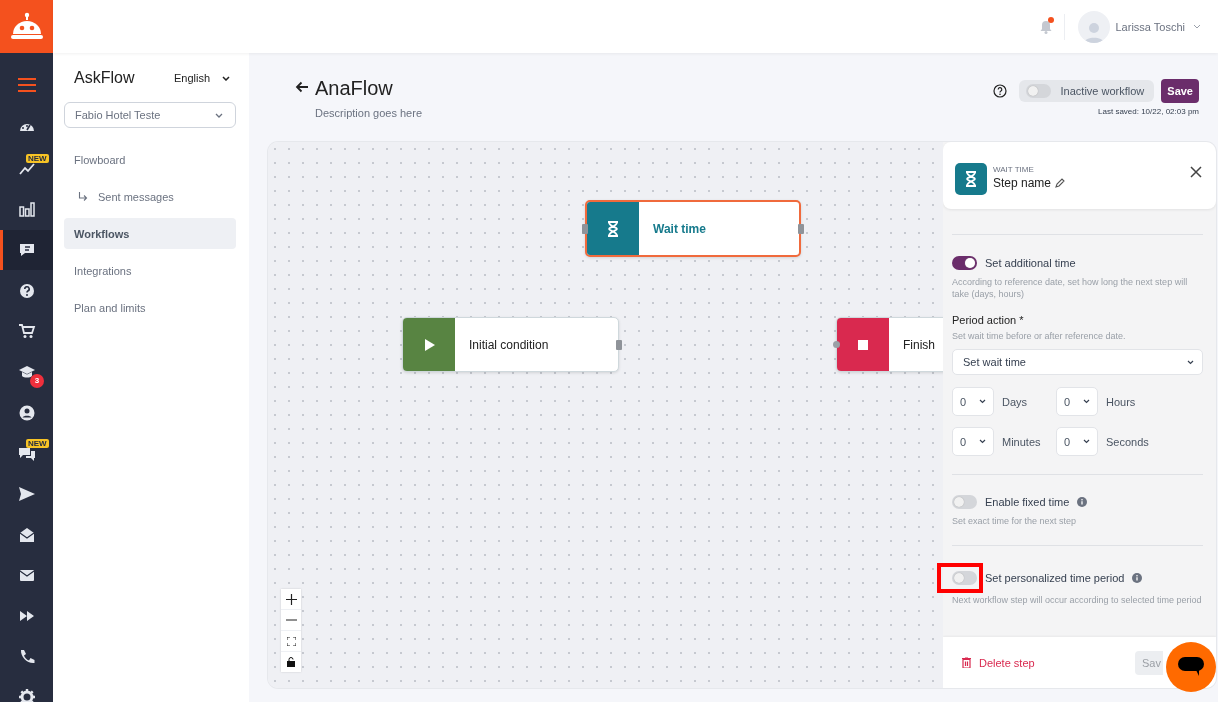 The width and height of the screenshot is (1218, 702). I want to click on lock-button, so click(291, 662).